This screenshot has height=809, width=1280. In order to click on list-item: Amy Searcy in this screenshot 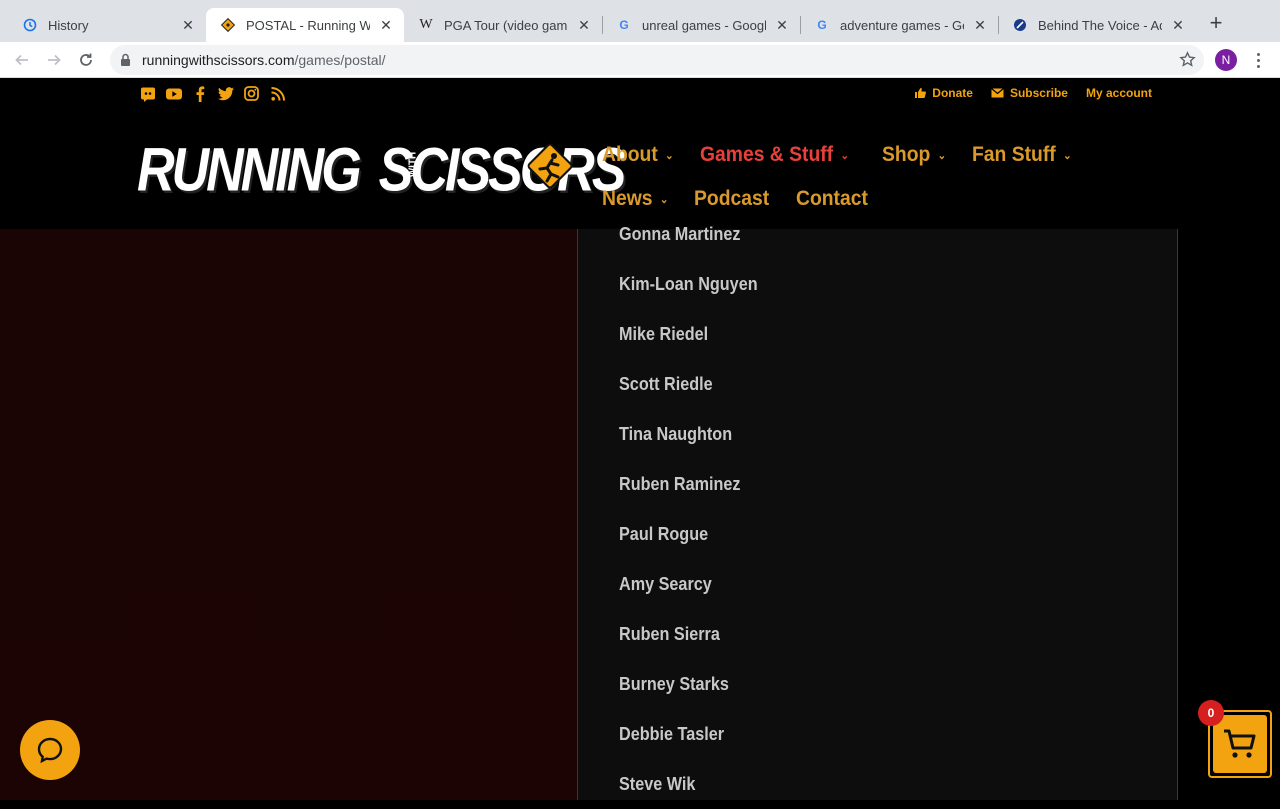, I will do `click(665, 584)`.